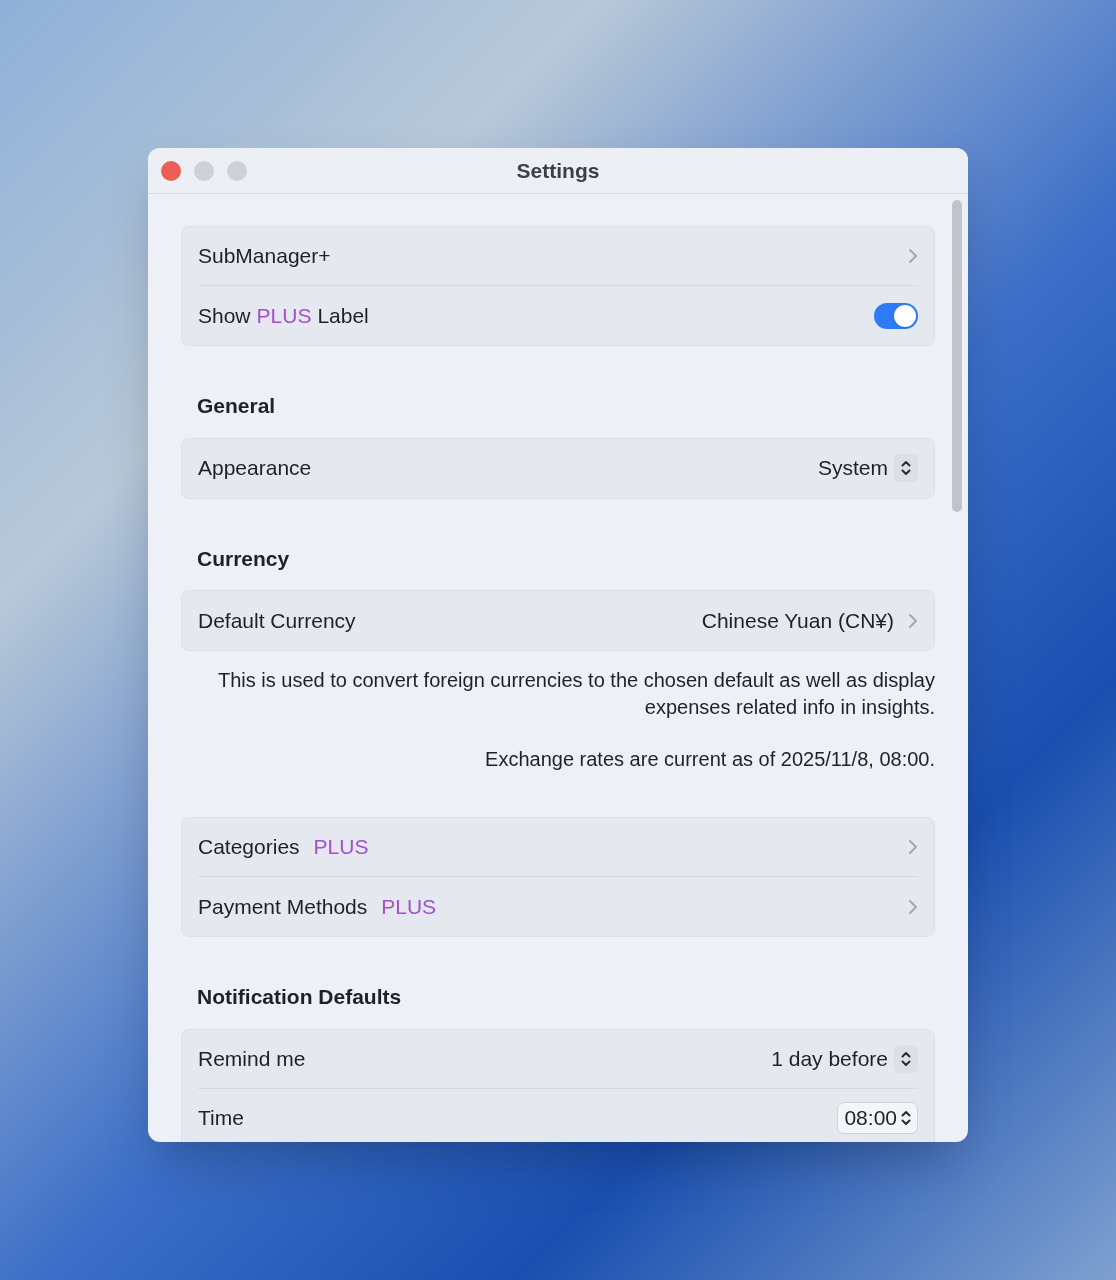 The height and width of the screenshot is (1280, 1116). Describe the element at coordinates (171, 171) in the screenshot. I see `close-button` at that location.